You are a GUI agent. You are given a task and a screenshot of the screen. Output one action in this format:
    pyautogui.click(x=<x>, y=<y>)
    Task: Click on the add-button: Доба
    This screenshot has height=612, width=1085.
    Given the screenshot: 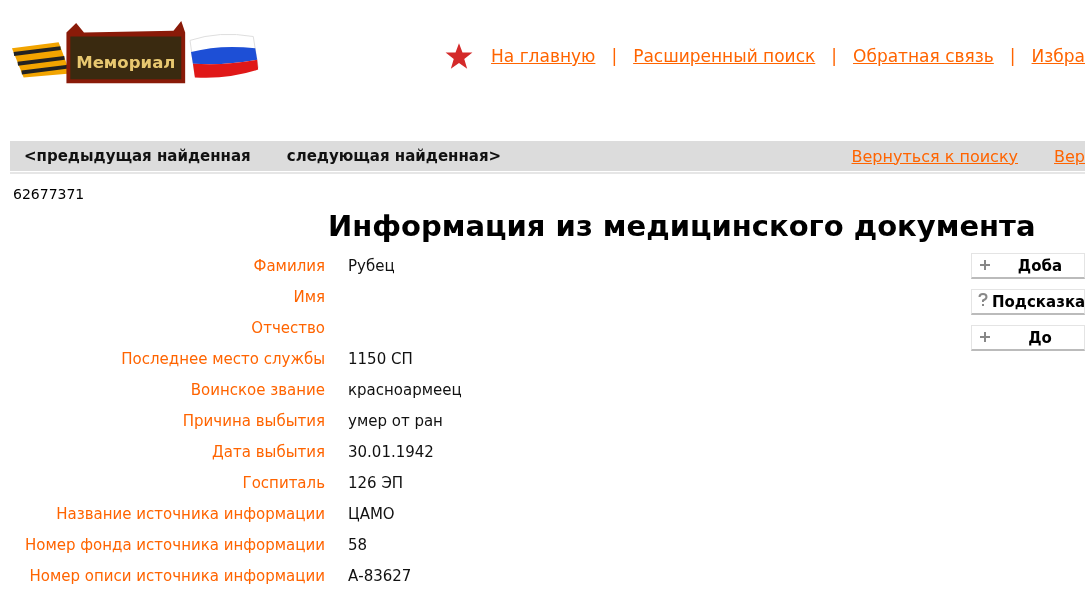 What is the action you would take?
    pyautogui.click(x=1028, y=266)
    